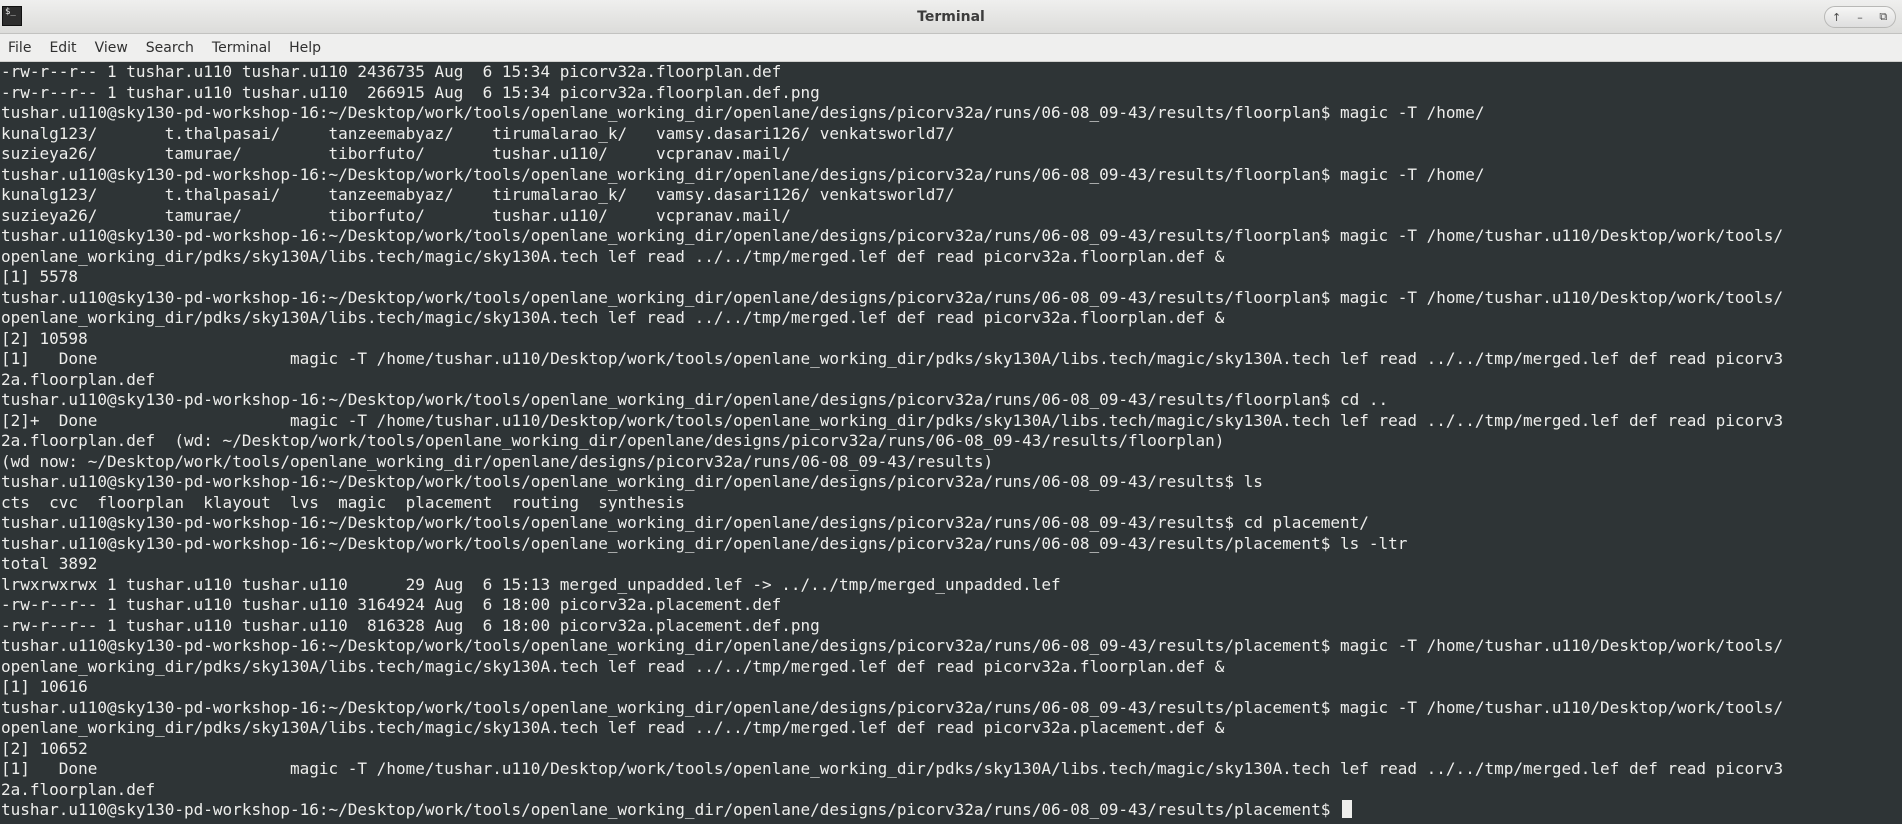 The image size is (1902, 824). What do you see at coordinates (241, 48) in the screenshot?
I see `menu-terminal: Terminal` at bounding box center [241, 48].